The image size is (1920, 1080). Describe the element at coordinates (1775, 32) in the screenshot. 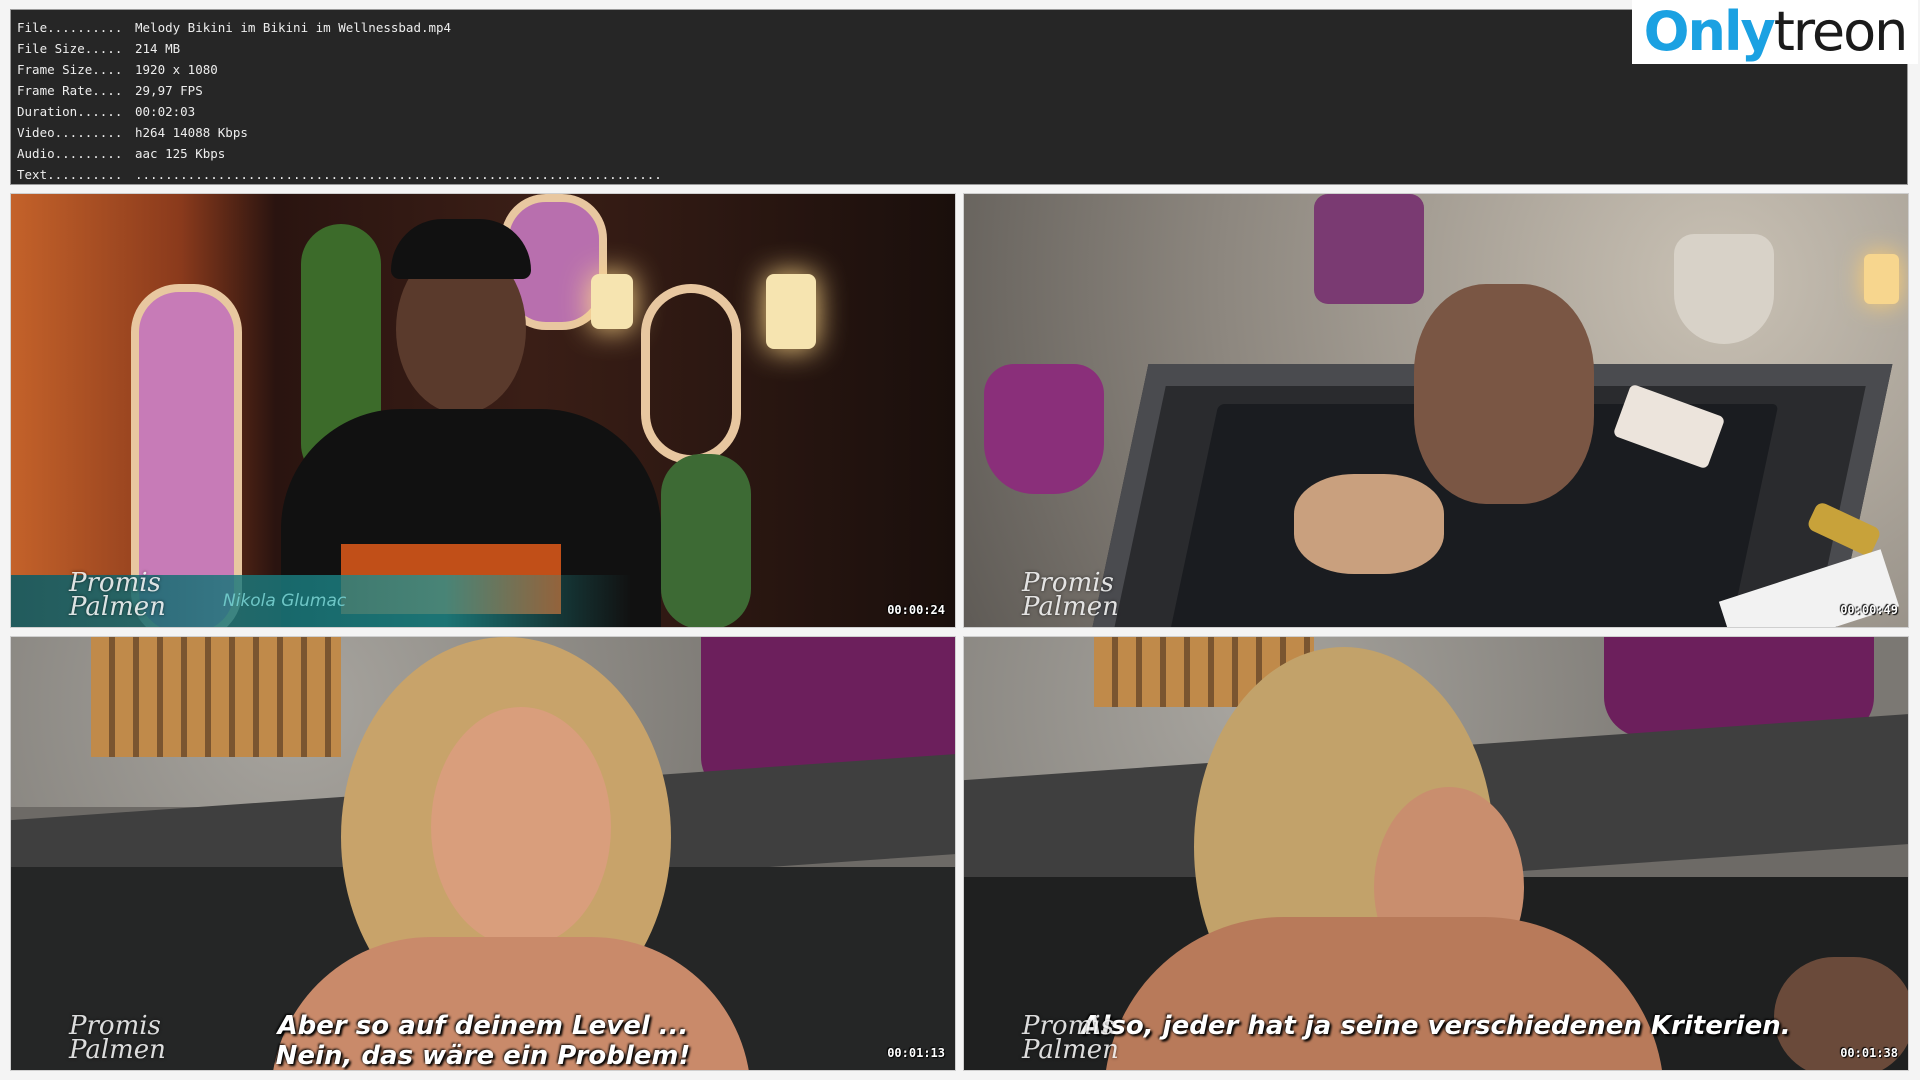

I see `watermark-logo: Onlytreon` at that location.